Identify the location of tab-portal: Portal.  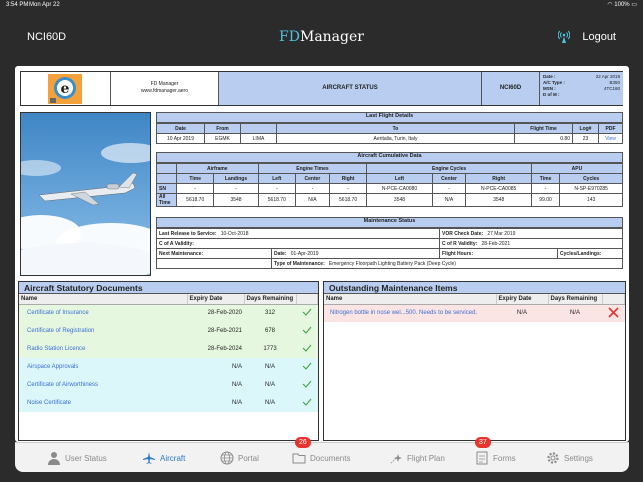
(239, 458).